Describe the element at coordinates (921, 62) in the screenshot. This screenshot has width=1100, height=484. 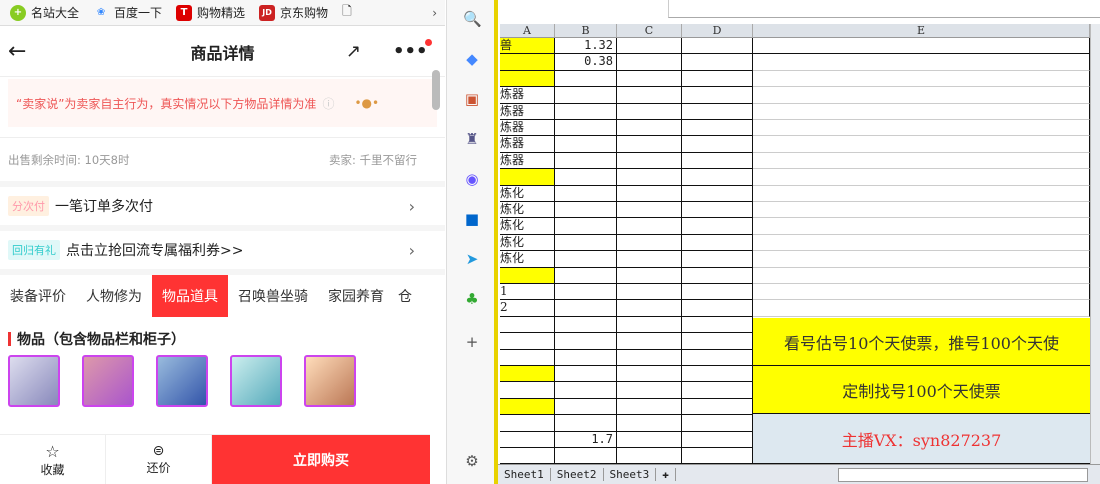
I see `cell-e2` at that location.